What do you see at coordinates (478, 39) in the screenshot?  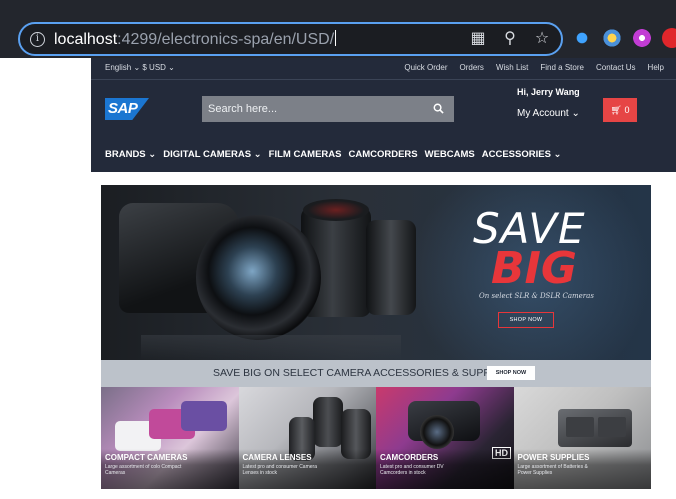 I see `qr-icon: ▦` at bounding box center [478, 39].